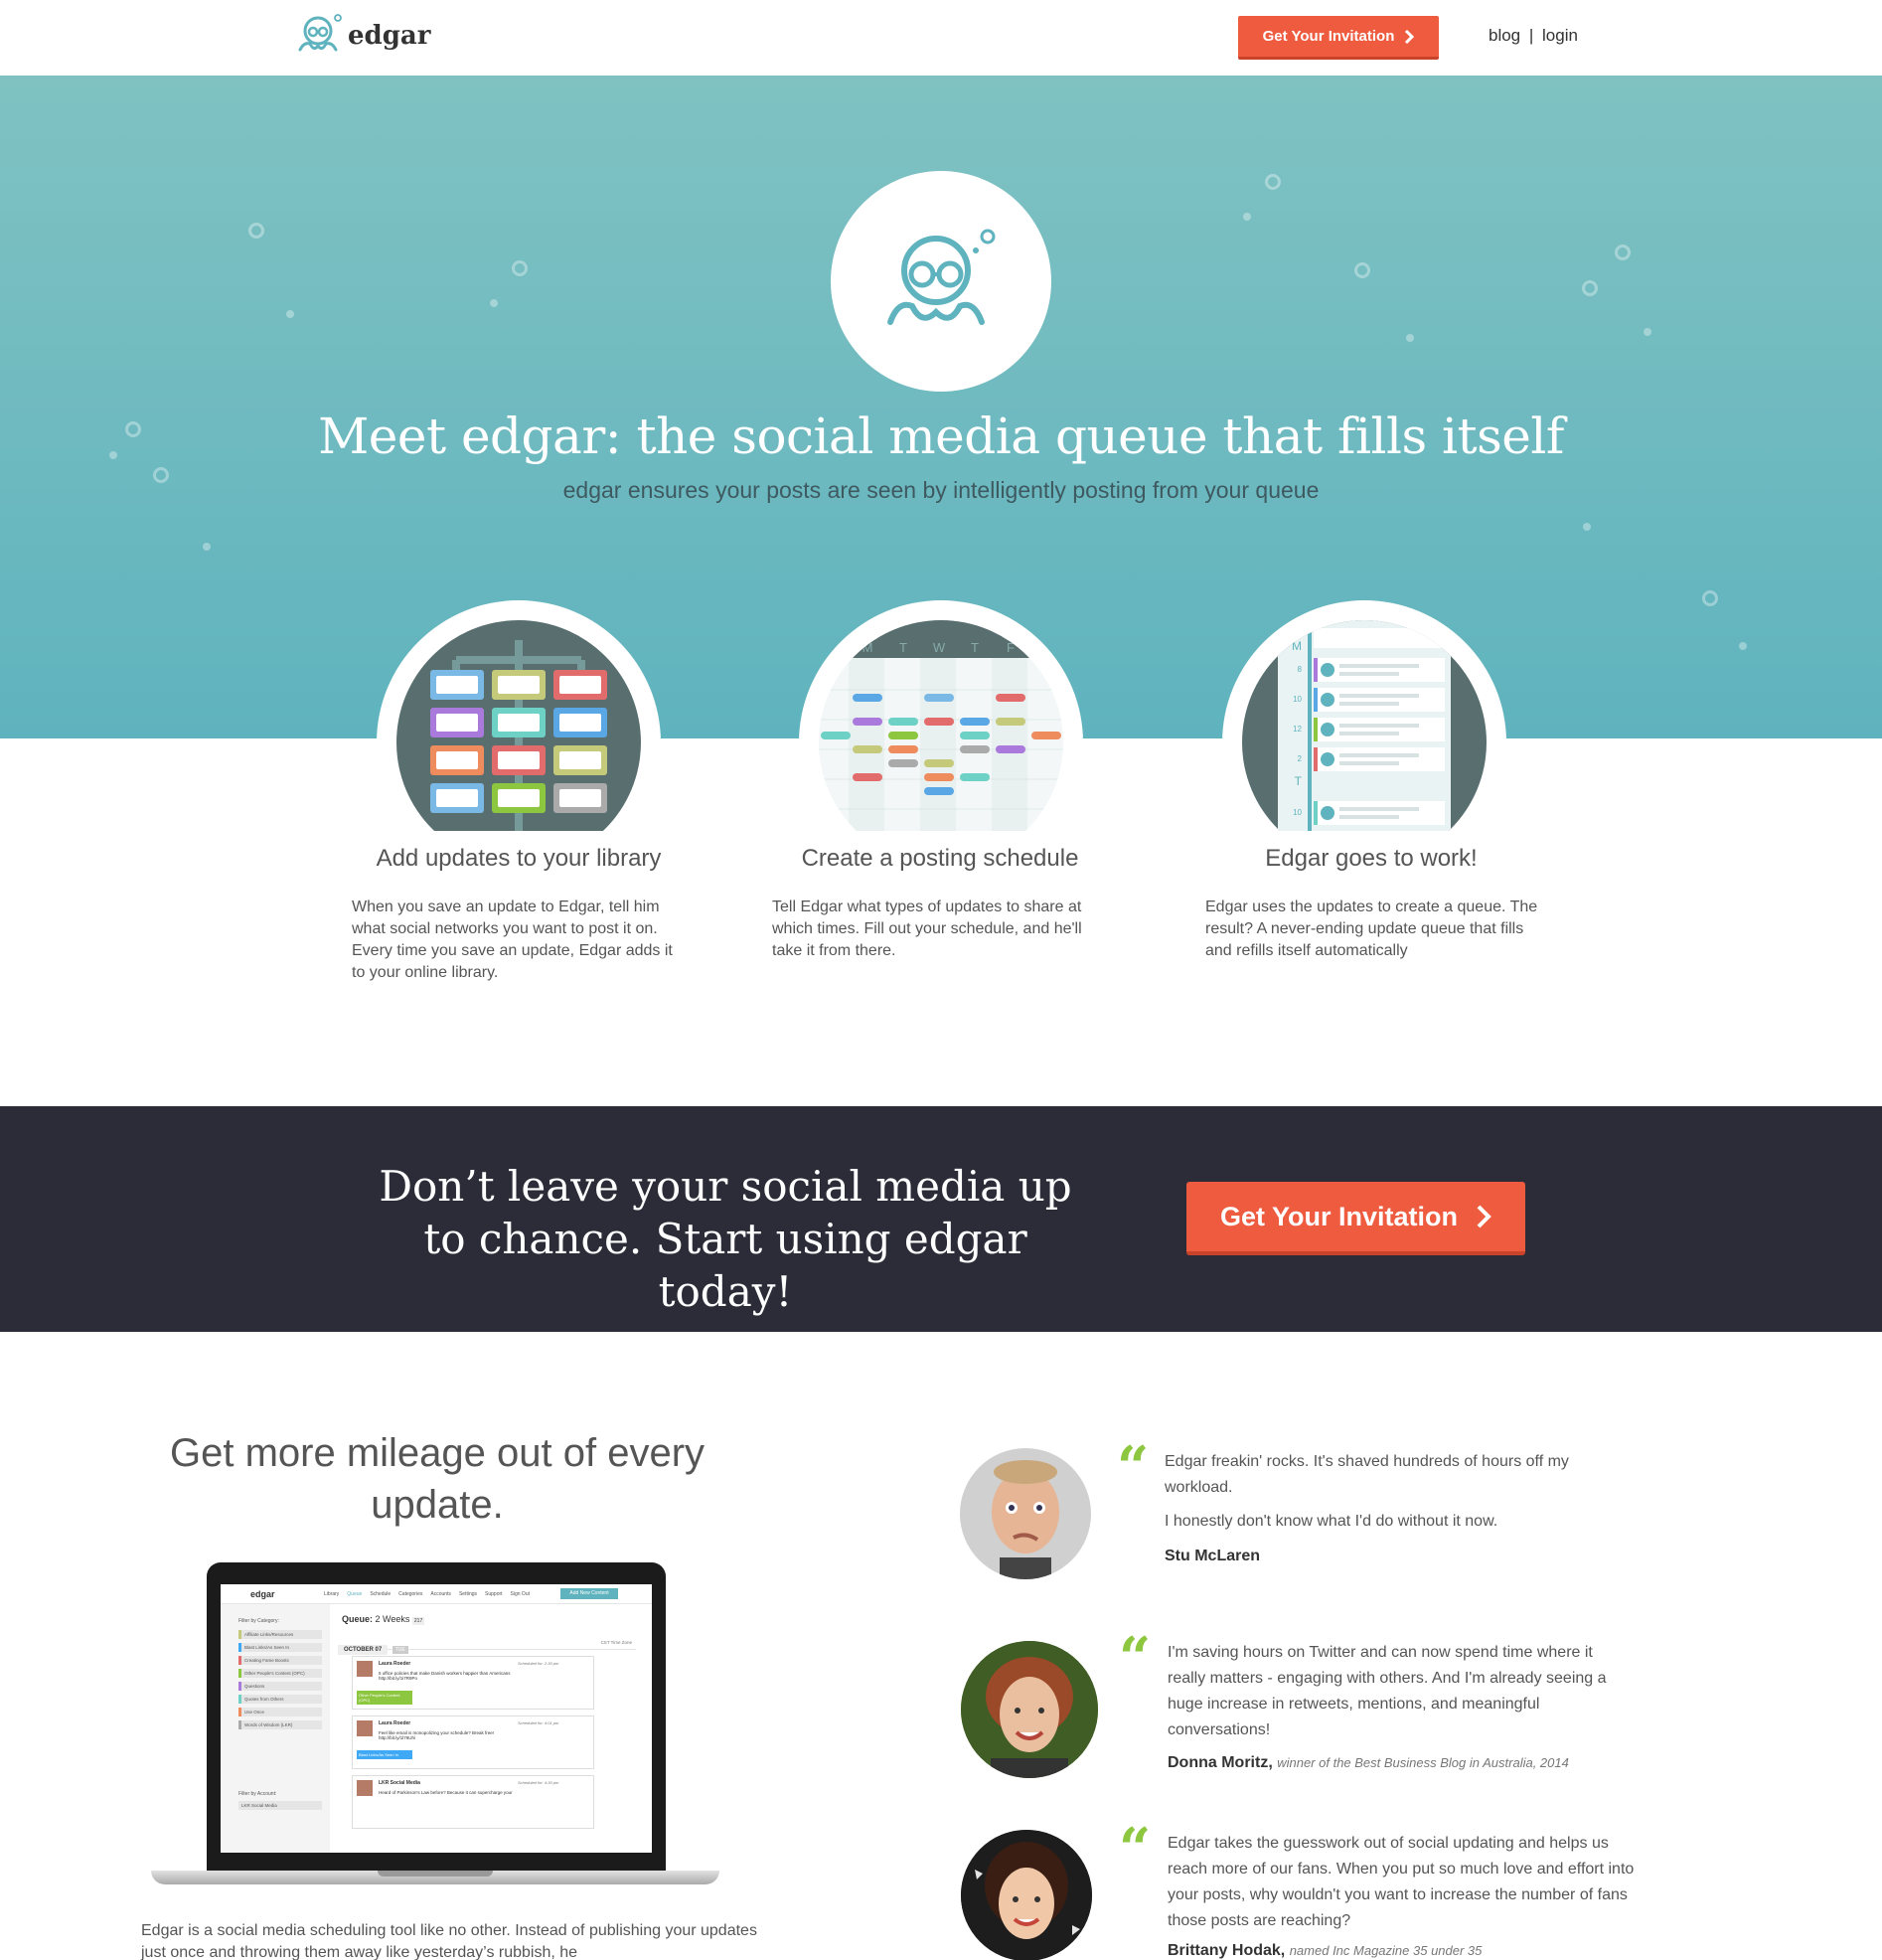  What do you see at coordinates (262, 1594) in the screenshot?
I see `screen-brand: edgar` at bounding box center [262, 1594].